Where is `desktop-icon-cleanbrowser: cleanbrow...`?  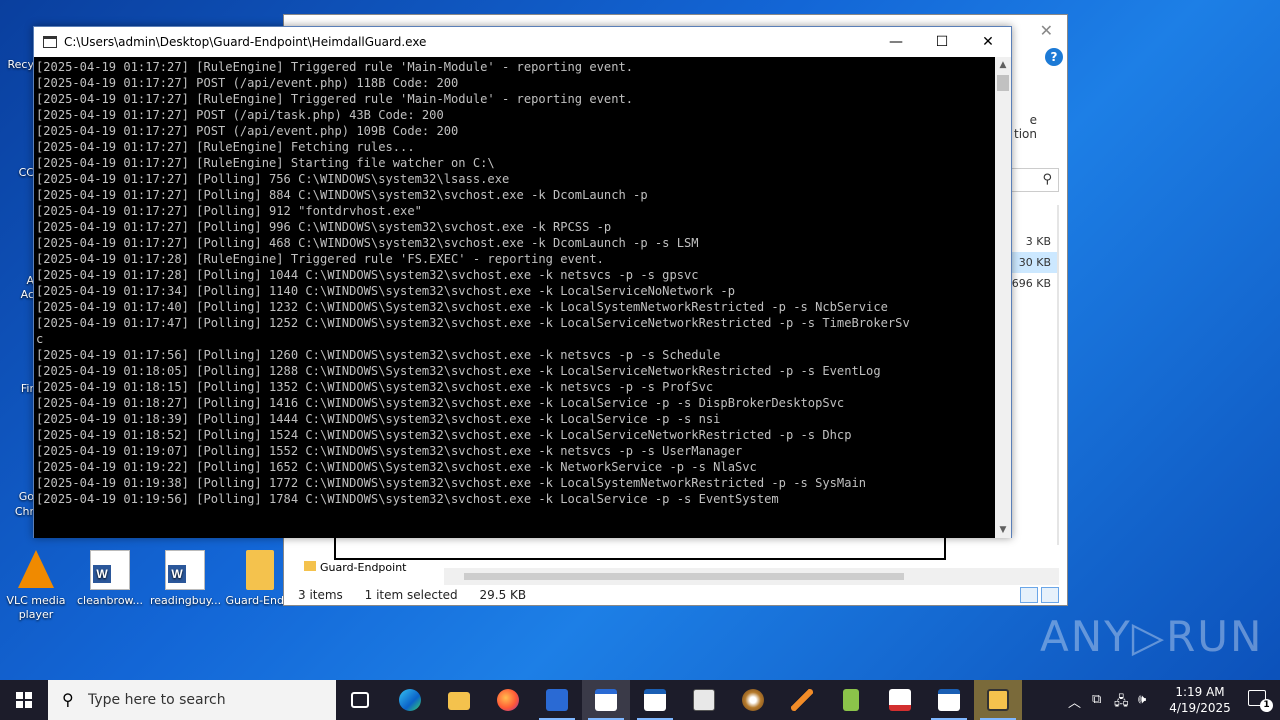
desktop-icon-cleanbrowser: cleanbrow... is located at coordinates (110, 579).